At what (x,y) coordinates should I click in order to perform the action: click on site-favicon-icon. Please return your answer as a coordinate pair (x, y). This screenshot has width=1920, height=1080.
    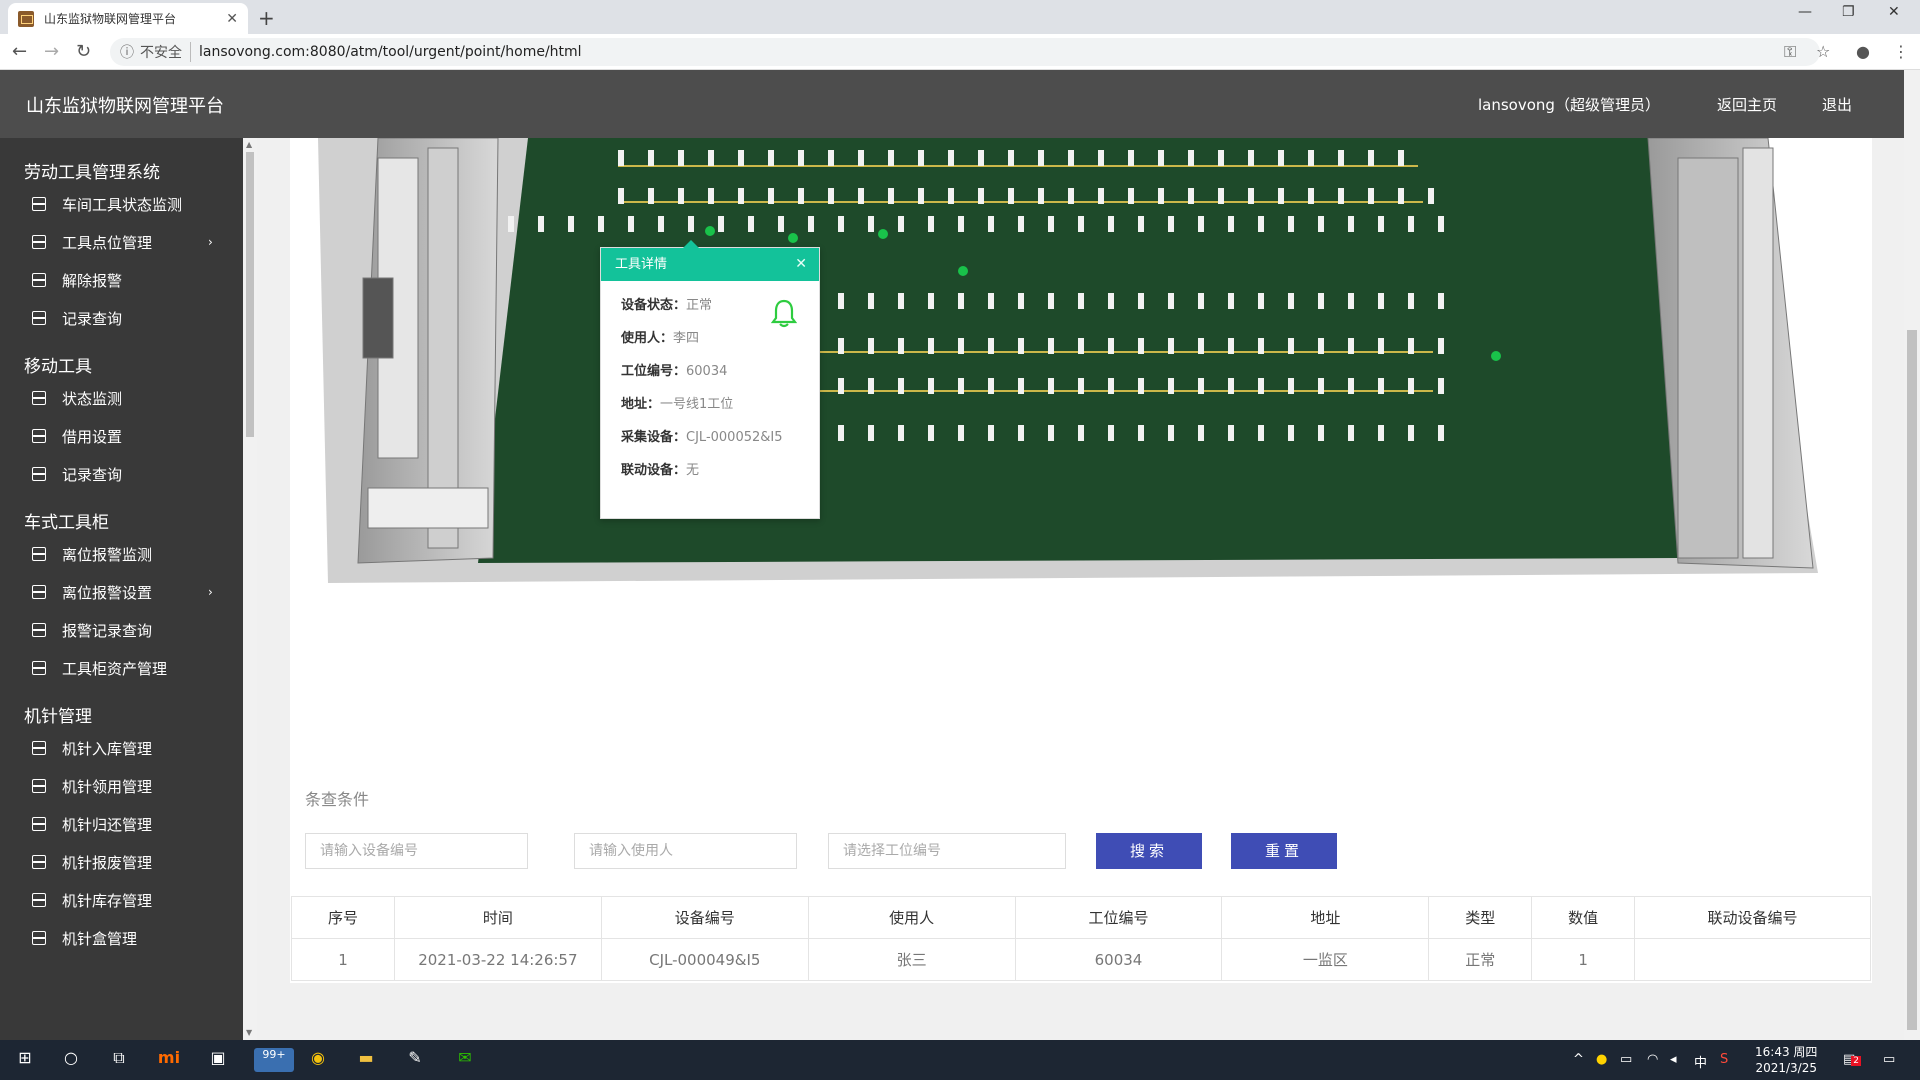
    Looking at the image, I should click on (26, 18).